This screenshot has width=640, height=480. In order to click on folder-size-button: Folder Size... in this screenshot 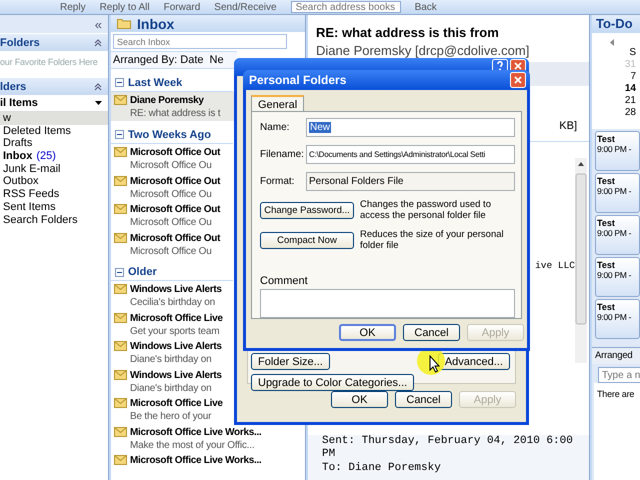, I will do `click(290, 361)`.